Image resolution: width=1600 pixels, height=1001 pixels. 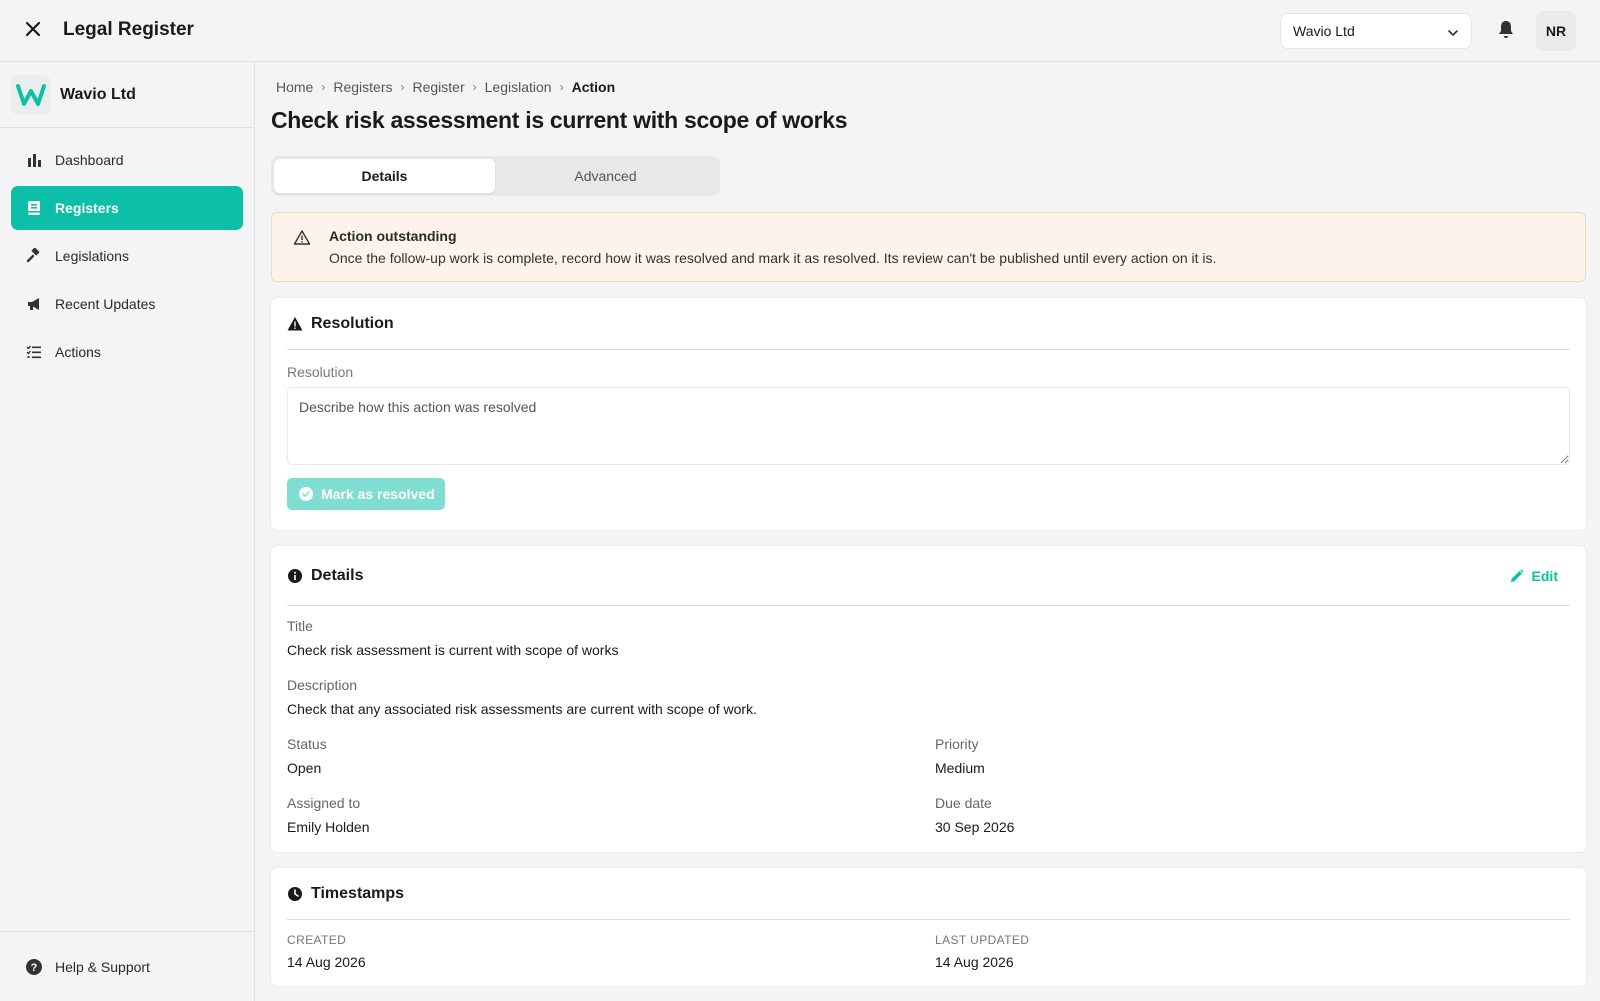 I want to click on last-updated-label: LAST UPDATED, so click(x=982, y=940).